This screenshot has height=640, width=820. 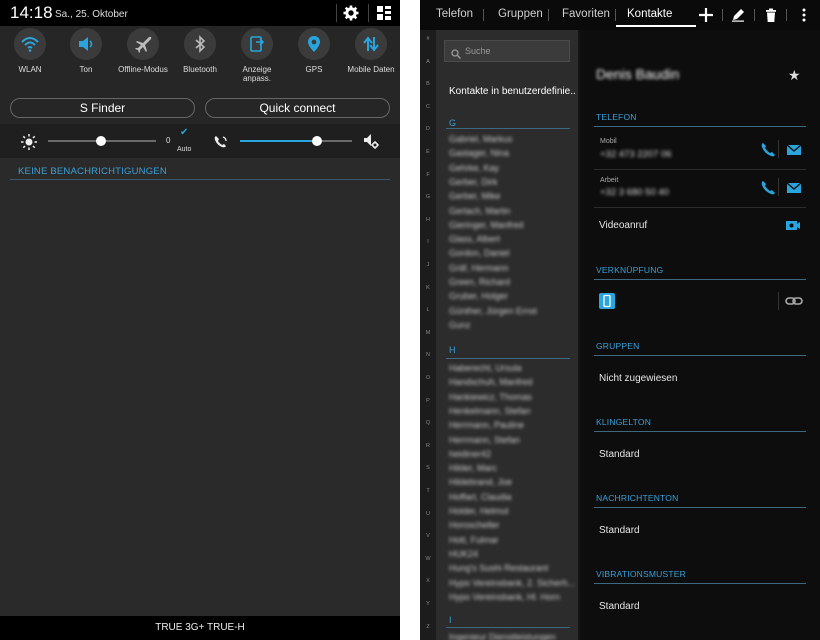 What do you see at coordinates (428, 242) in the screenshot?
I see `index-letter: I` at bounding box center [428, 242].